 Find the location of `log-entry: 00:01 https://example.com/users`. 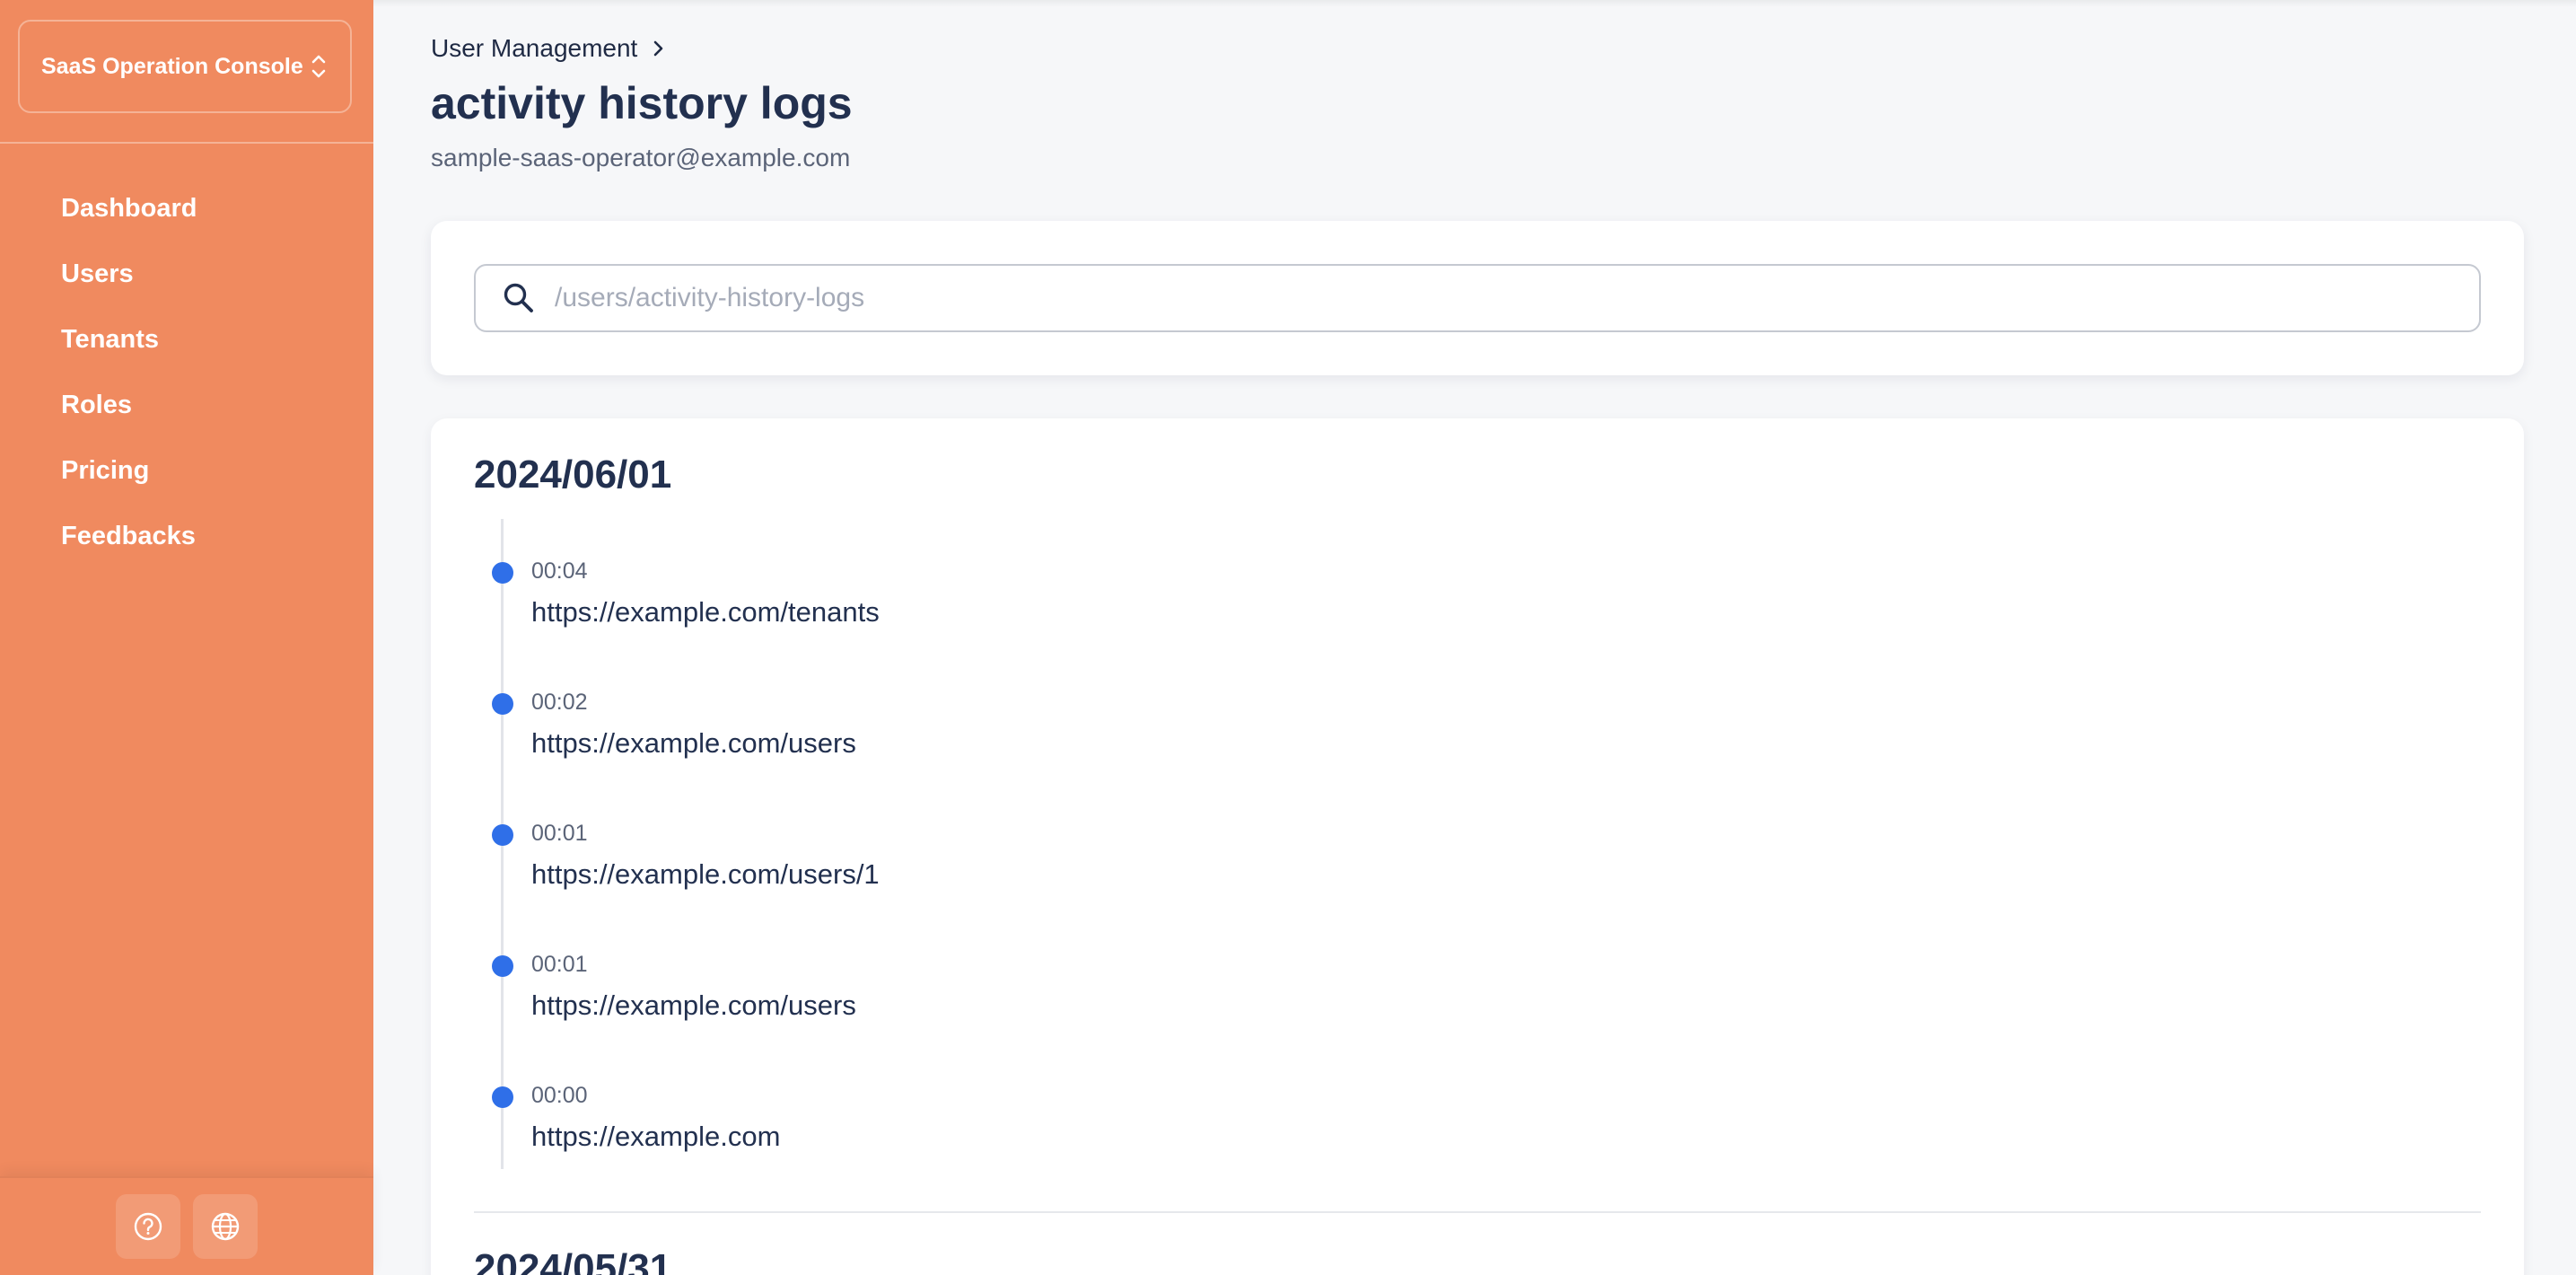

log-entry: 00:01 https://example.com/users is located at coordinates (1477, 1011).